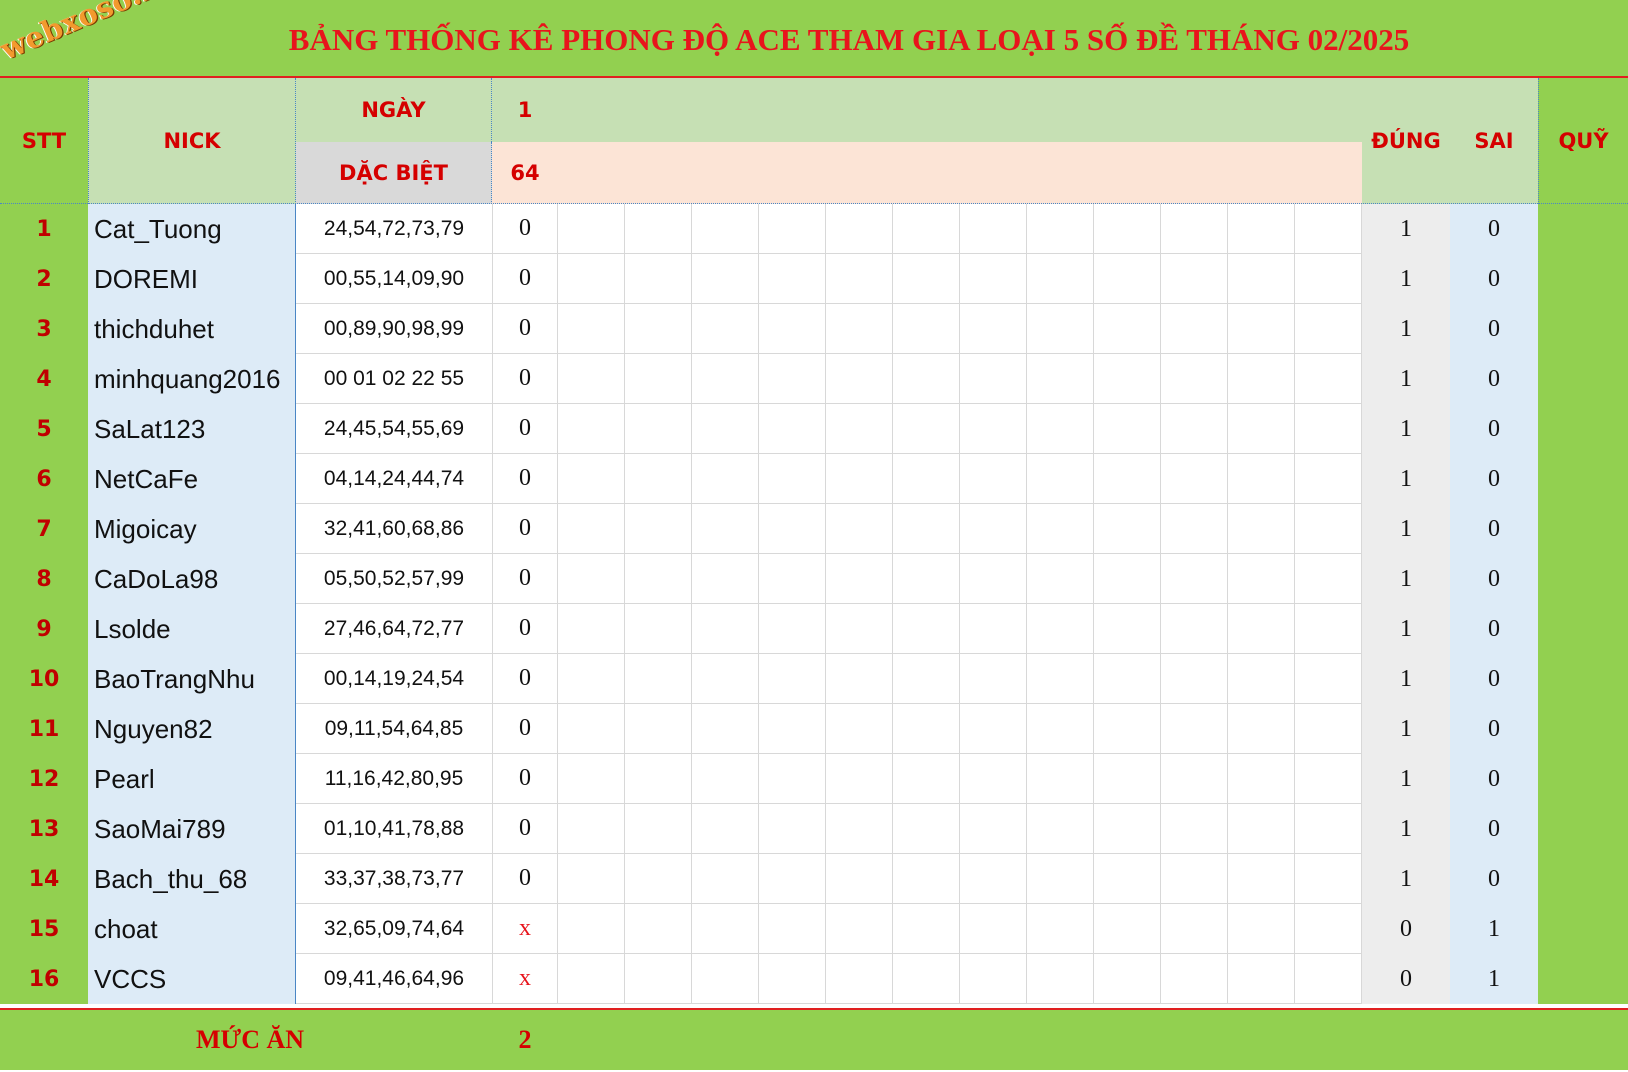 This screenshot has height=1072, width=1628. What do you see at coordinates (394, 579) in the screenshot?
I see `row-numbers: 05,50,52,57,99` at bounding box center [394, 579].